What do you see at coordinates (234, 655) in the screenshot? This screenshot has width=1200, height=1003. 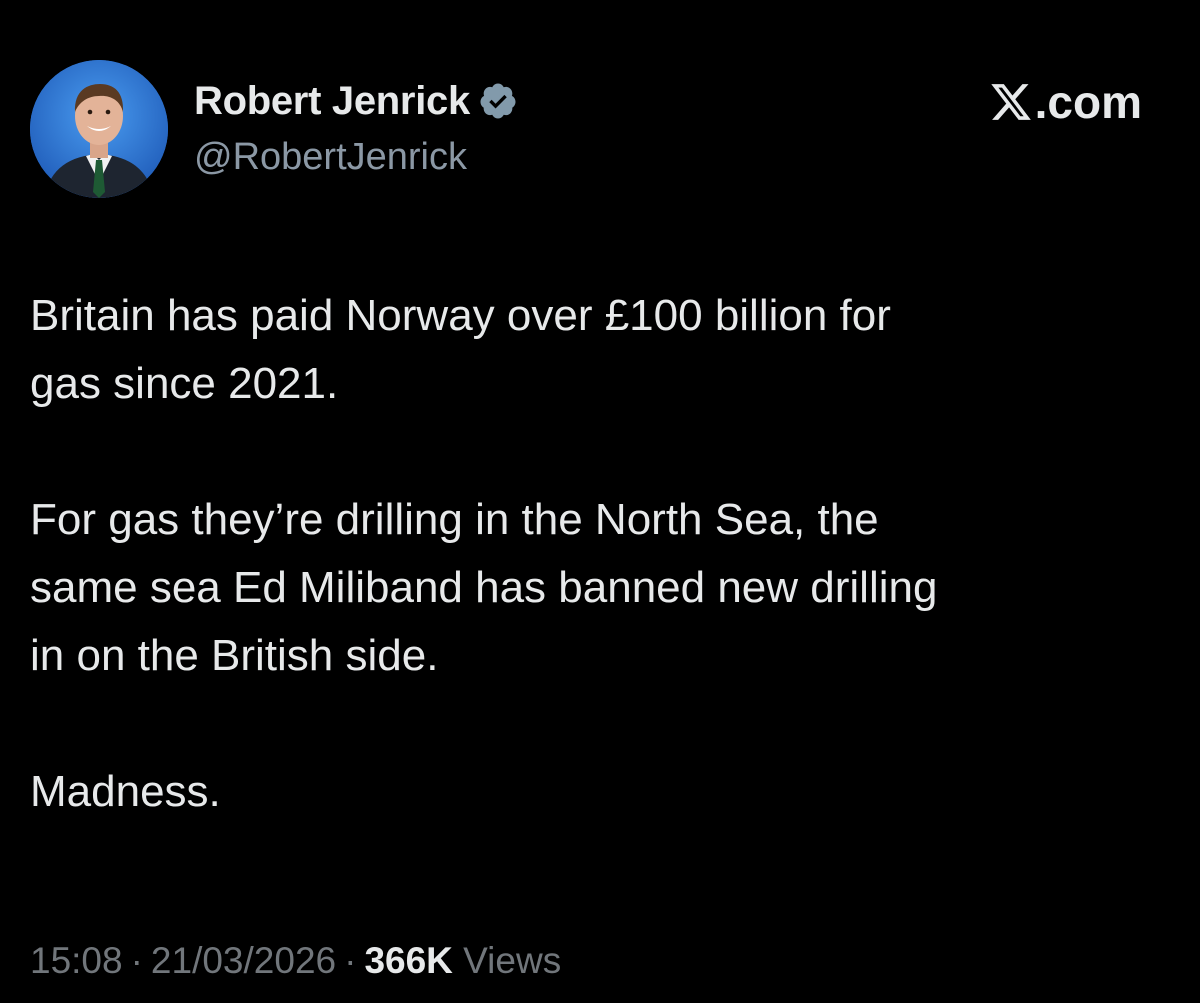 I see `tweet-line: in on the British side.` at bounding box center [234, 655].